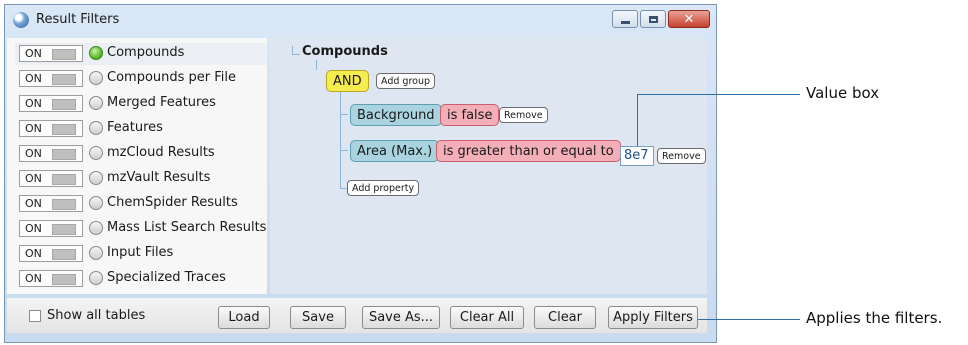 Image resolution: width=968 pixels, height=345 pixels. Describe the element at coordinates (135, 127) in the screenshot. I see `table-label: Features` at that location.